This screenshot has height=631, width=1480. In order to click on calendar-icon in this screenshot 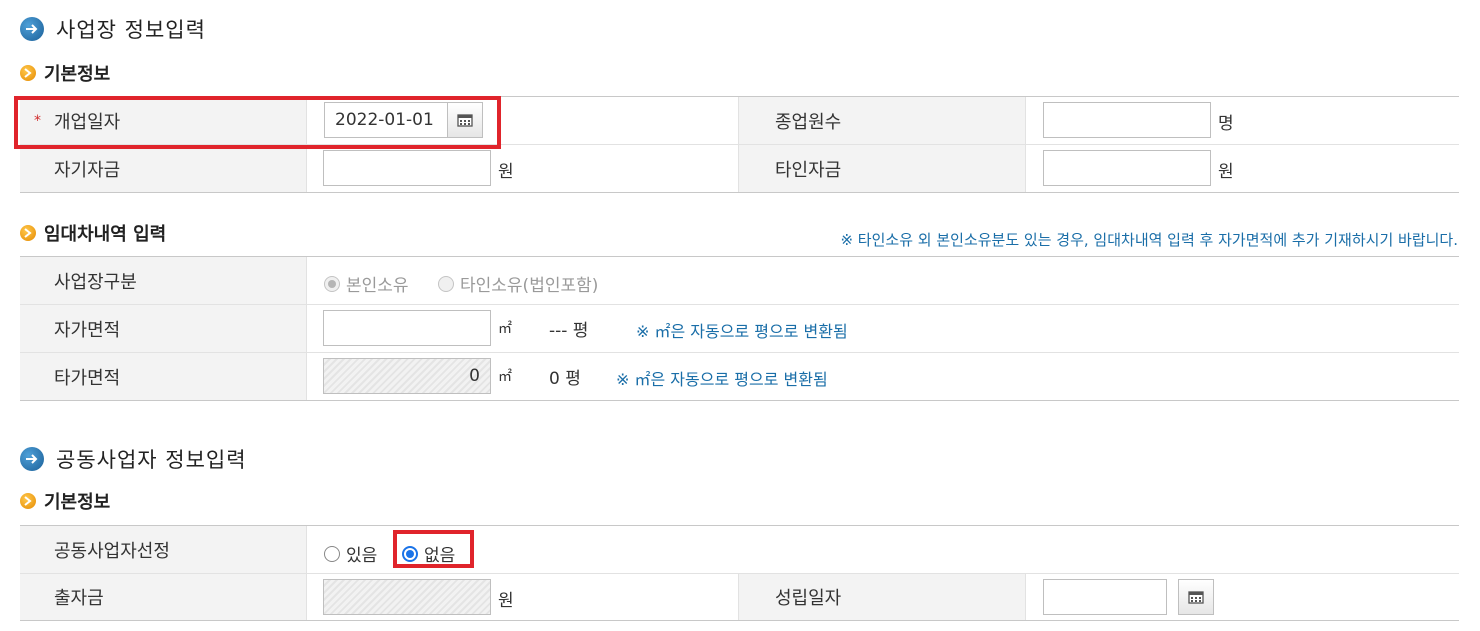, I will do `click(1196, 597)`.